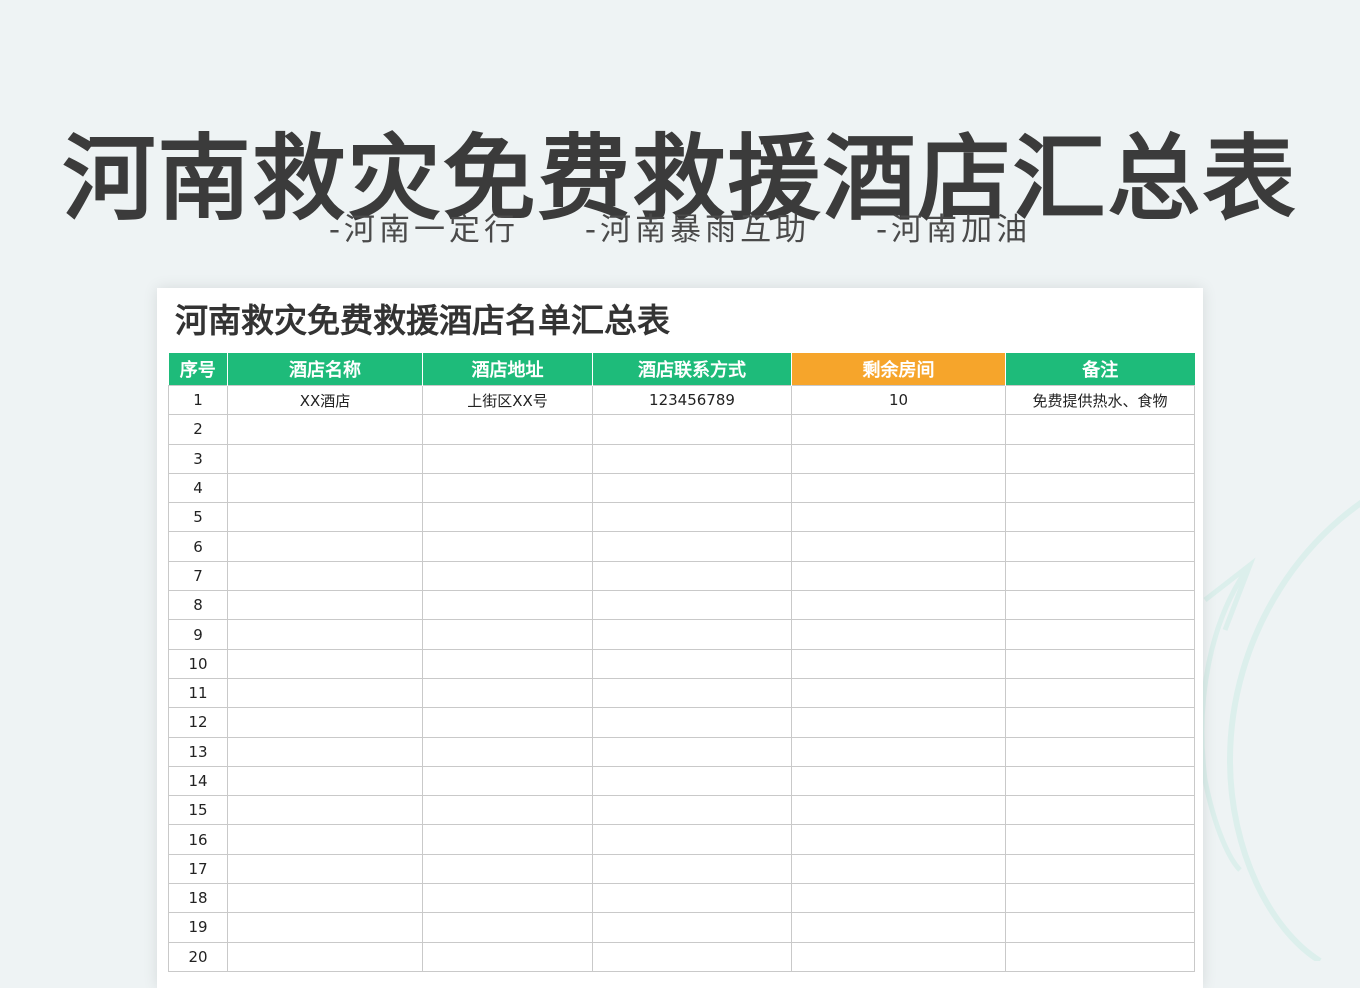  Describe the element at coordinates (198, 869) in the screenshot. I see `cell-index: 17` at that location.